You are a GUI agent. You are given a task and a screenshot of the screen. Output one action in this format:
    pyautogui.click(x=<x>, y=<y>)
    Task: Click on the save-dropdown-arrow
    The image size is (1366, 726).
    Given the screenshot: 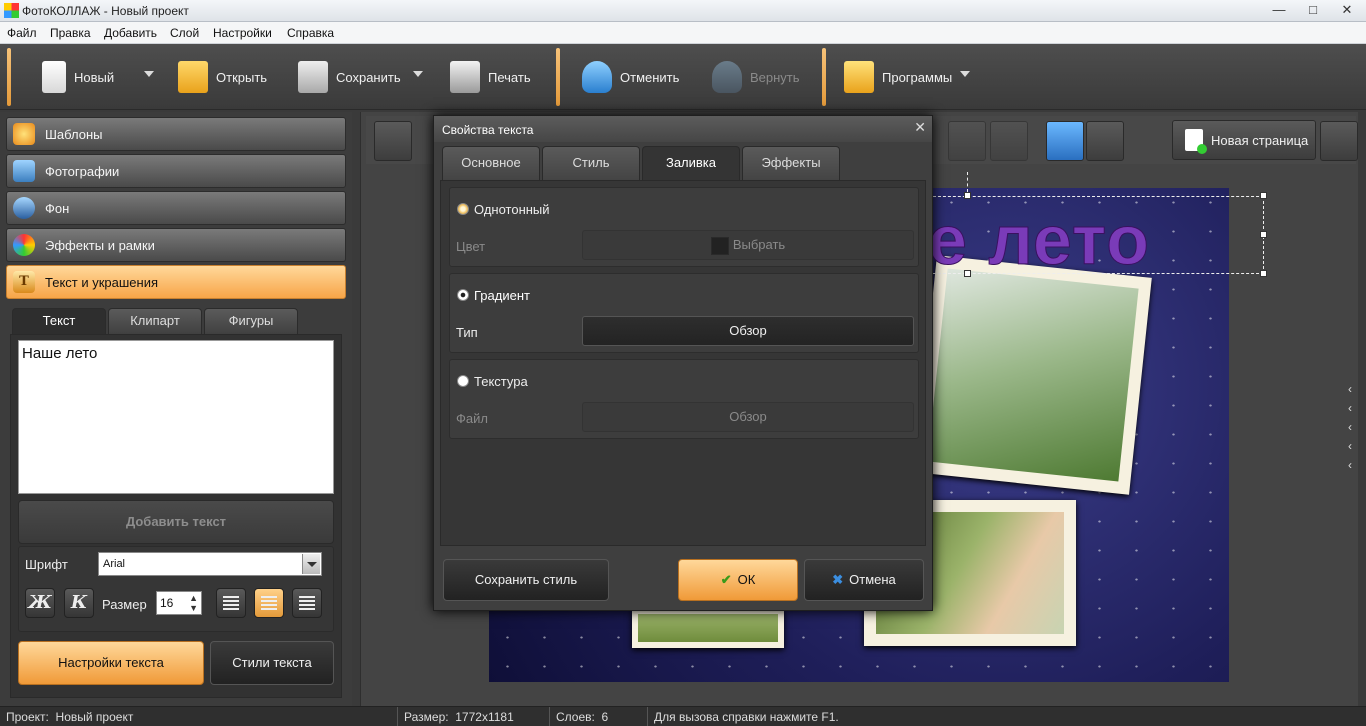 What is the action you would take?
    pyautogui.click(x=418, y=74)
    